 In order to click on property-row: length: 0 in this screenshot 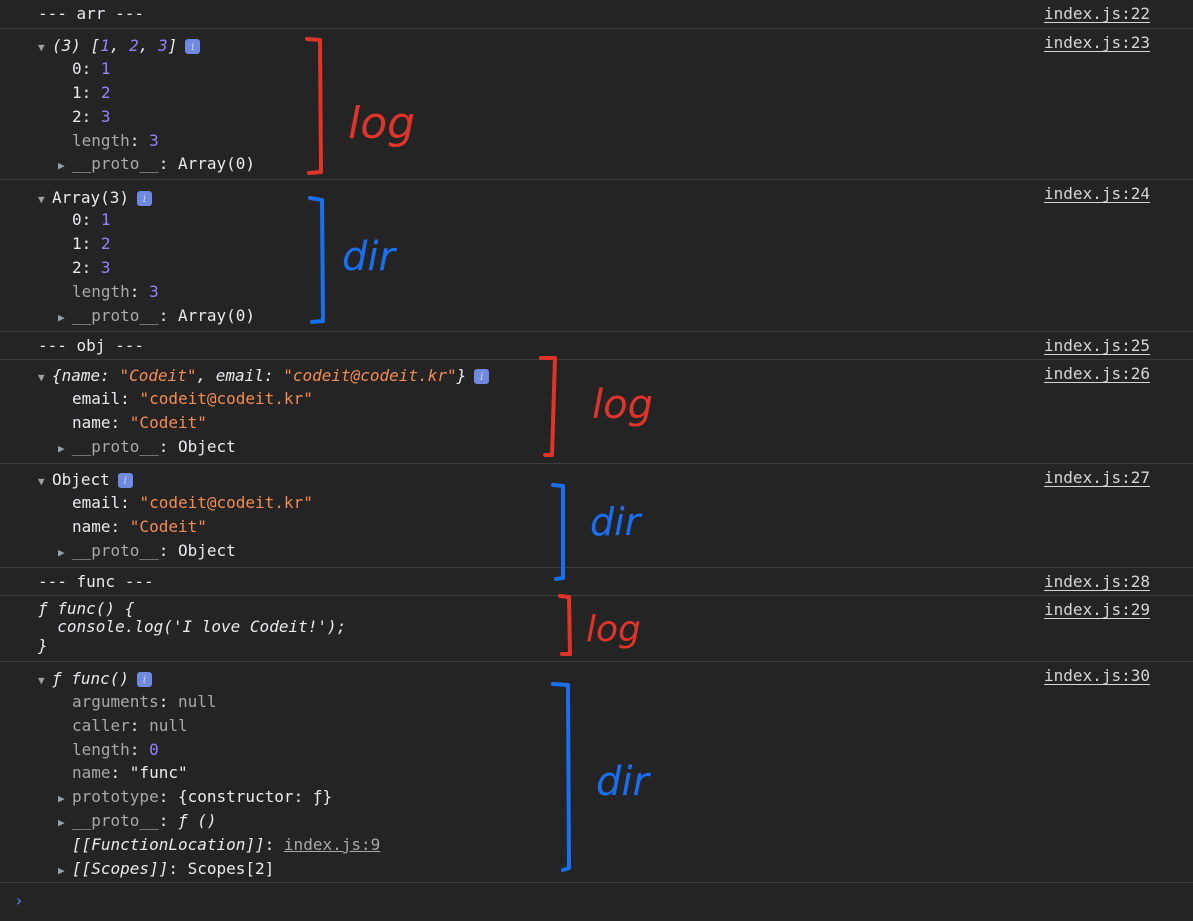, I will do `click(115, 749)`.